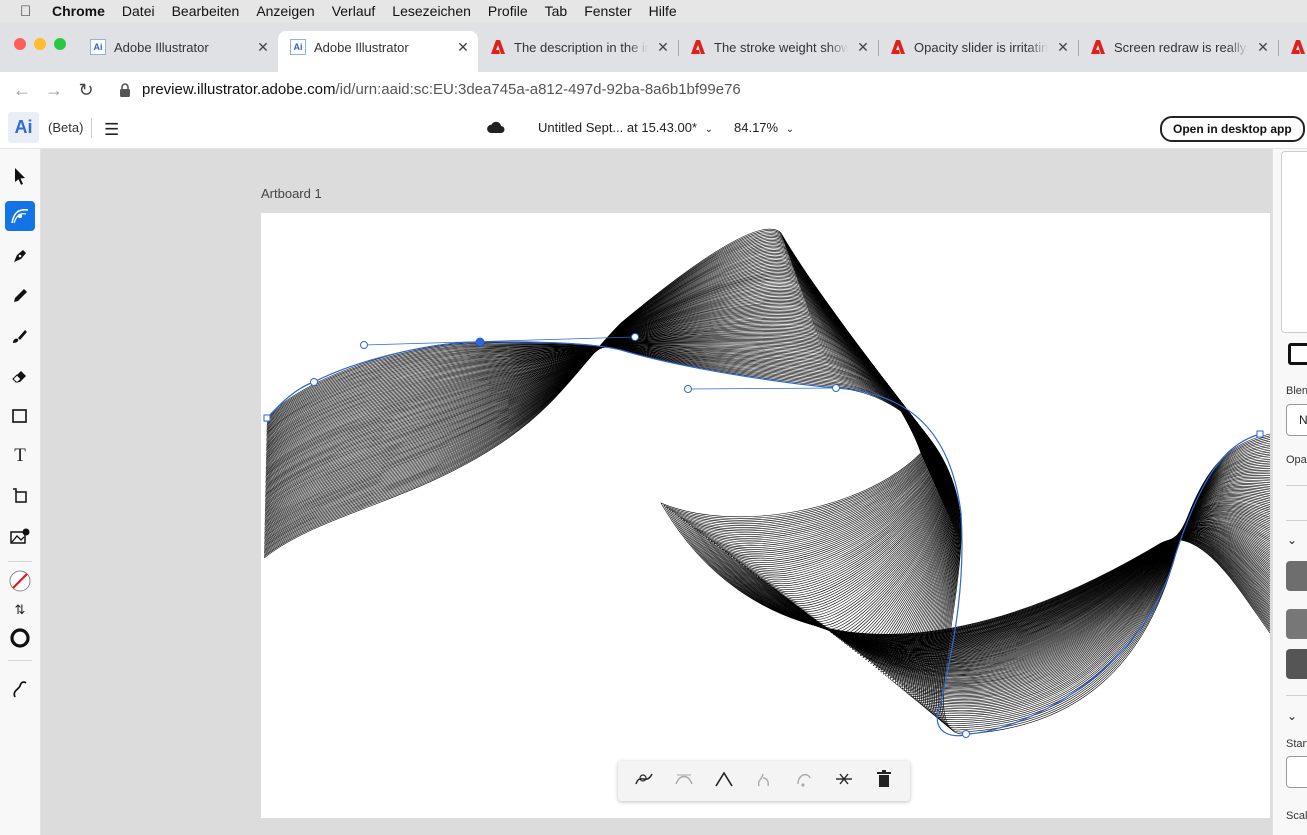  I want to click on transform-tool-icon, so click(20, 496).